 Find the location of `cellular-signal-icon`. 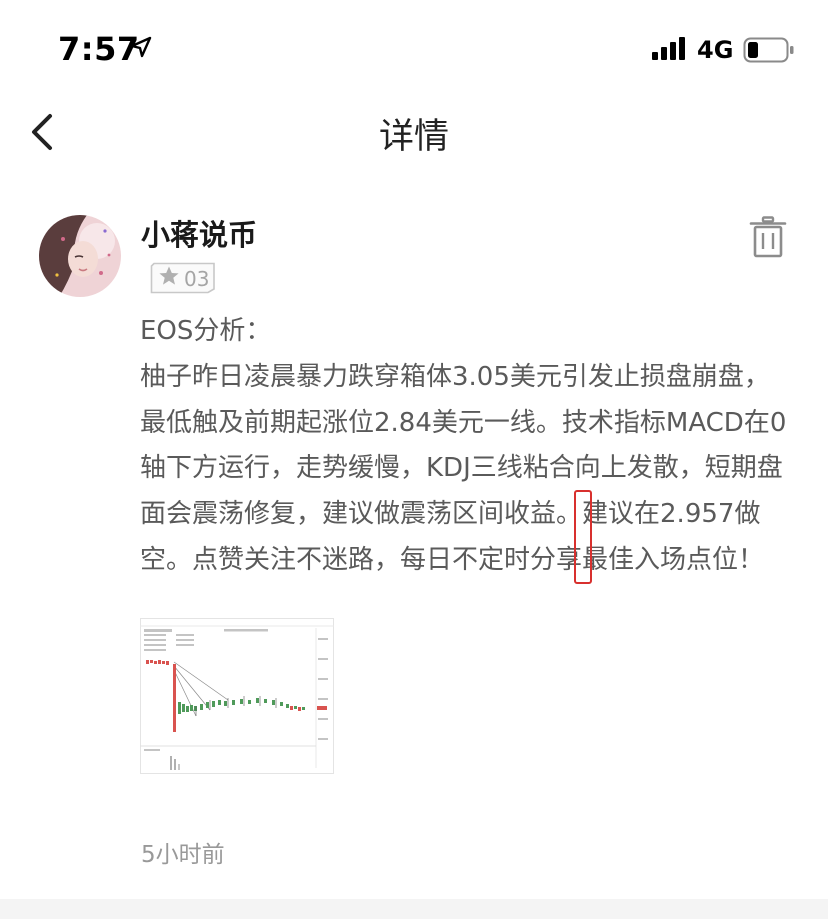

cellular-signal-icon is located at coordinates (668, 48).